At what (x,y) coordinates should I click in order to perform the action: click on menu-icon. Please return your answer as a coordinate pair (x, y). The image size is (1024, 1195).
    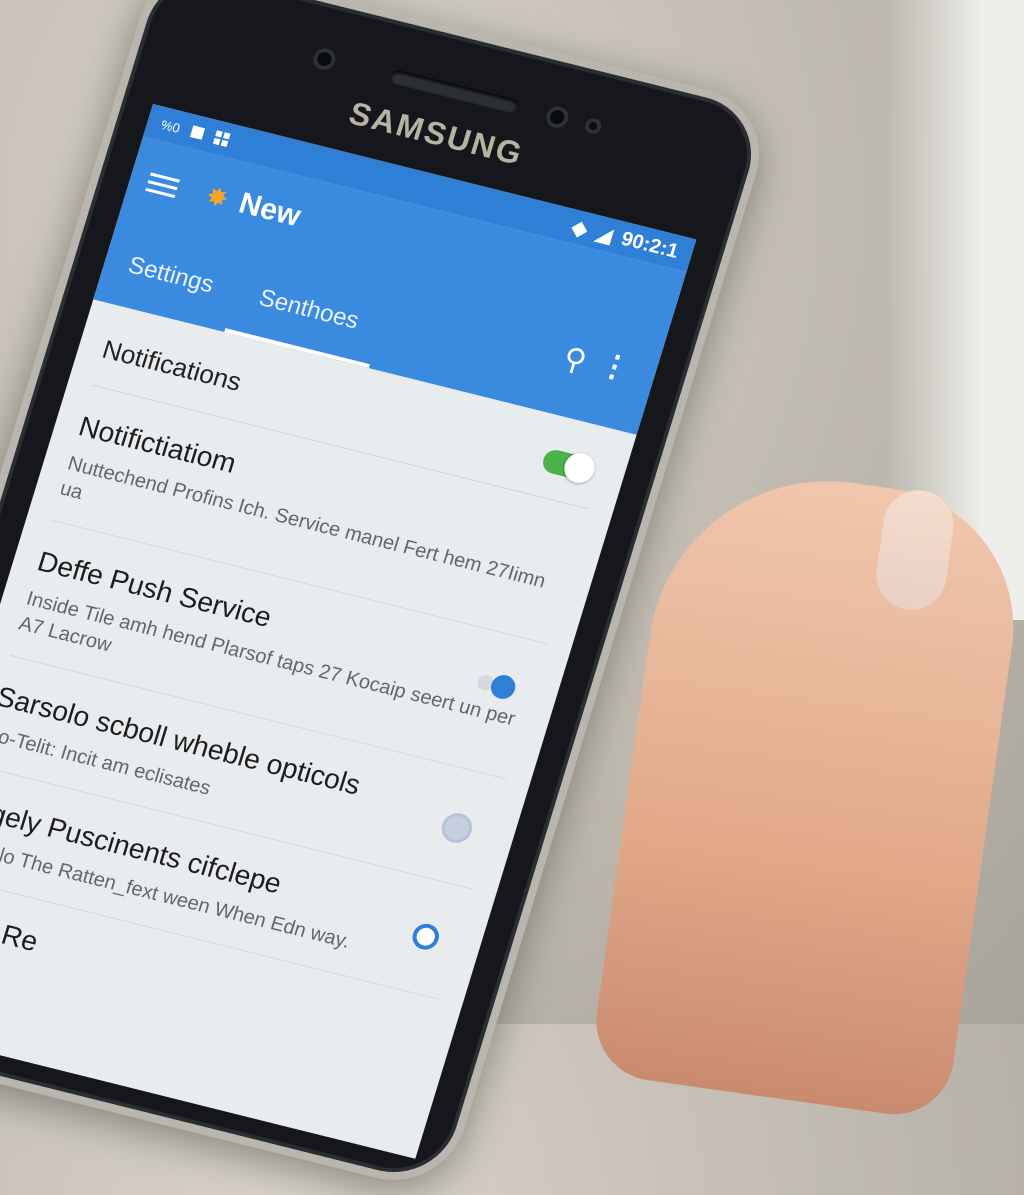
    Looking at the image, I should click on (163, 185).